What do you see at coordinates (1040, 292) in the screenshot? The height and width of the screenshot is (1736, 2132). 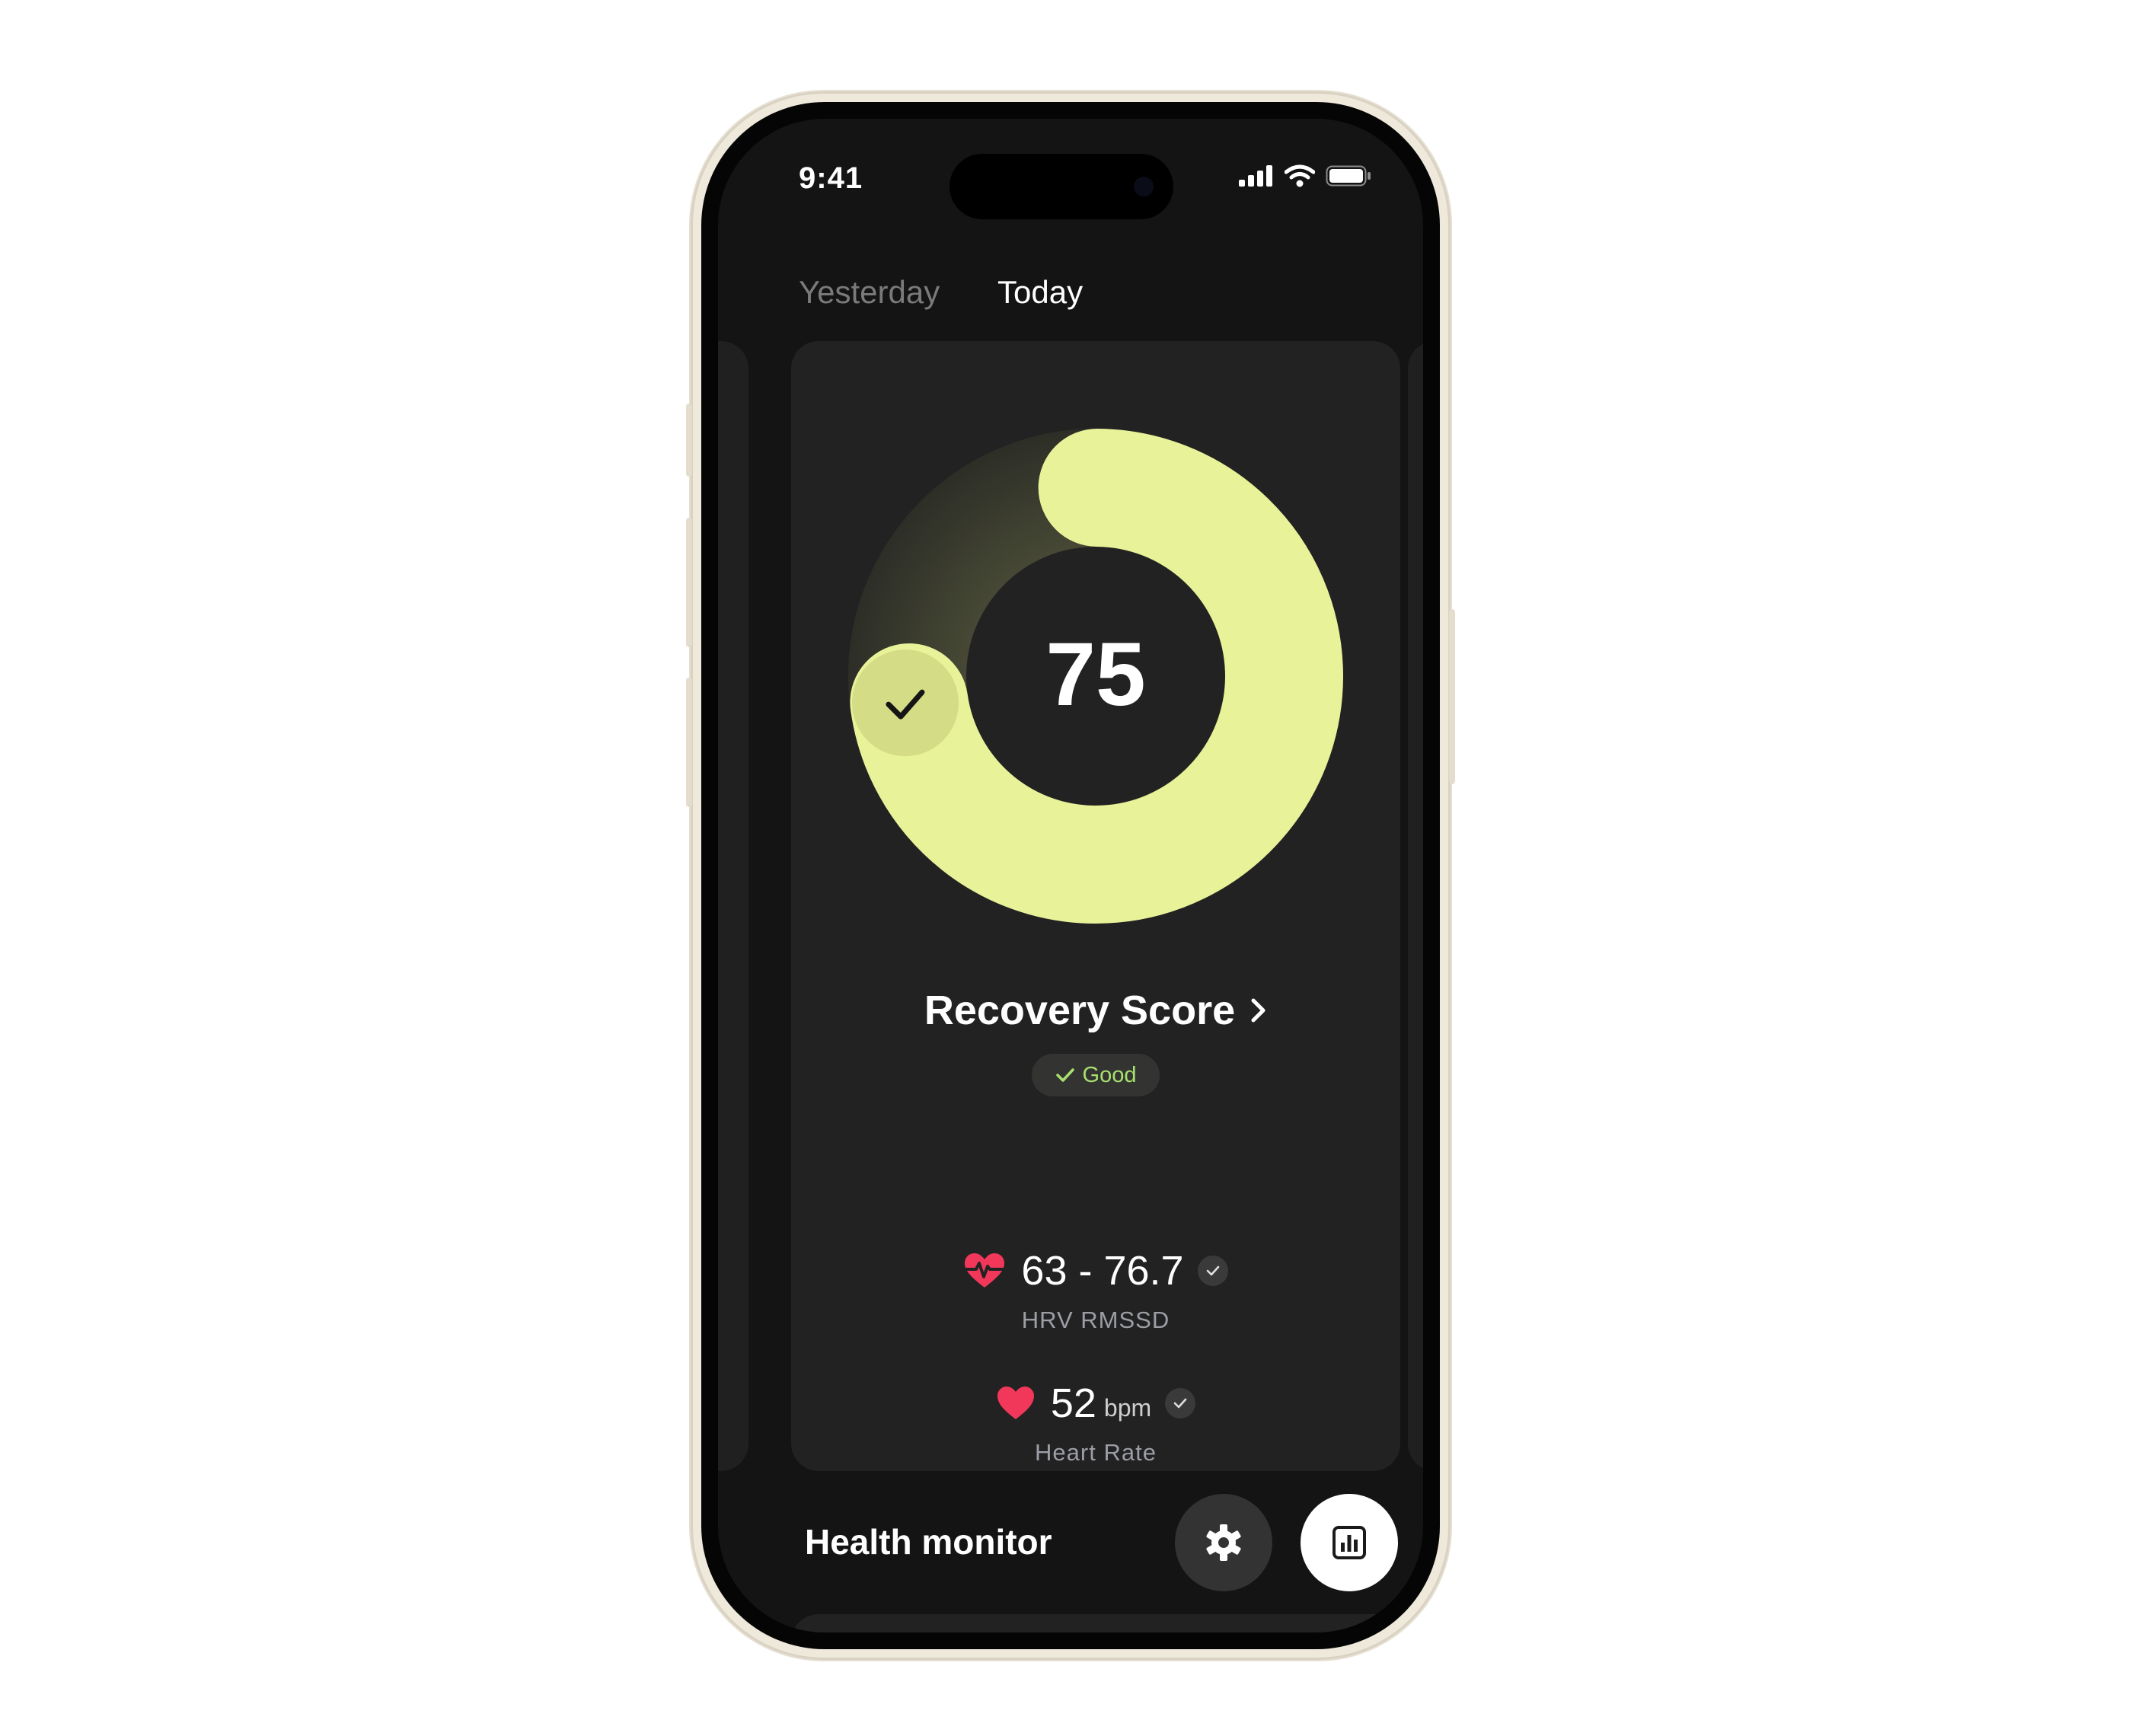 I see `tab-today: Today` at bounding box center [1040, 292].